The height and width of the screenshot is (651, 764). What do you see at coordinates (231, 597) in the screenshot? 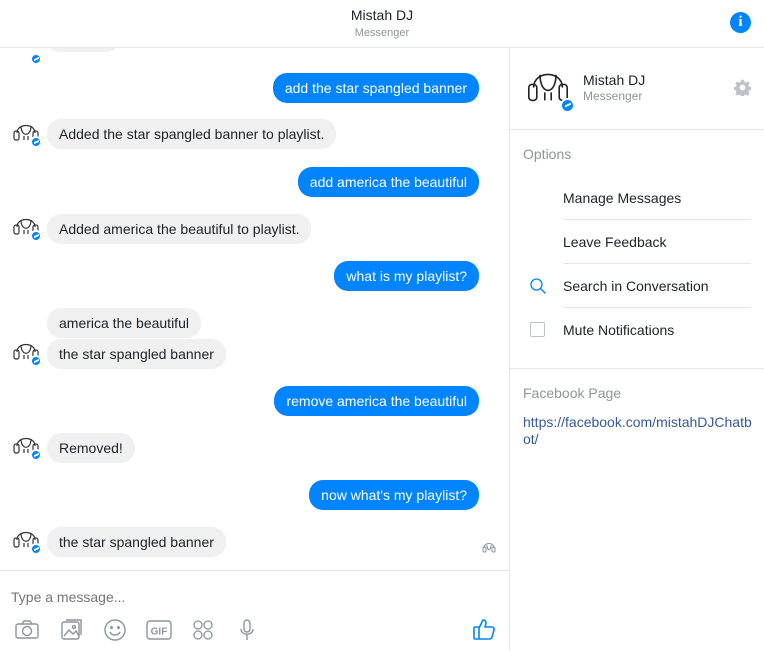
I see `message-input` at bounding box center [231, 597].